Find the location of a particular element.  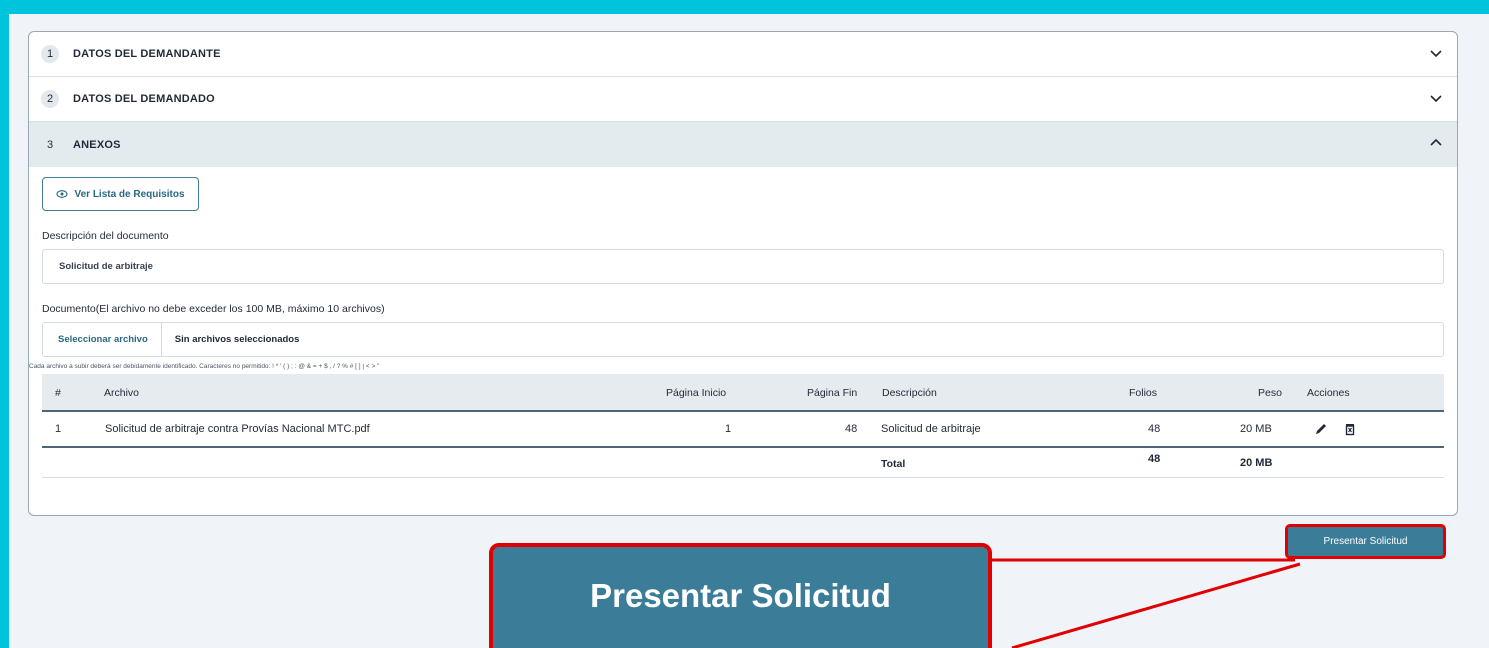

view-requirements-button: Ver Lista de Requisitos is located at coordinates (120, 194).